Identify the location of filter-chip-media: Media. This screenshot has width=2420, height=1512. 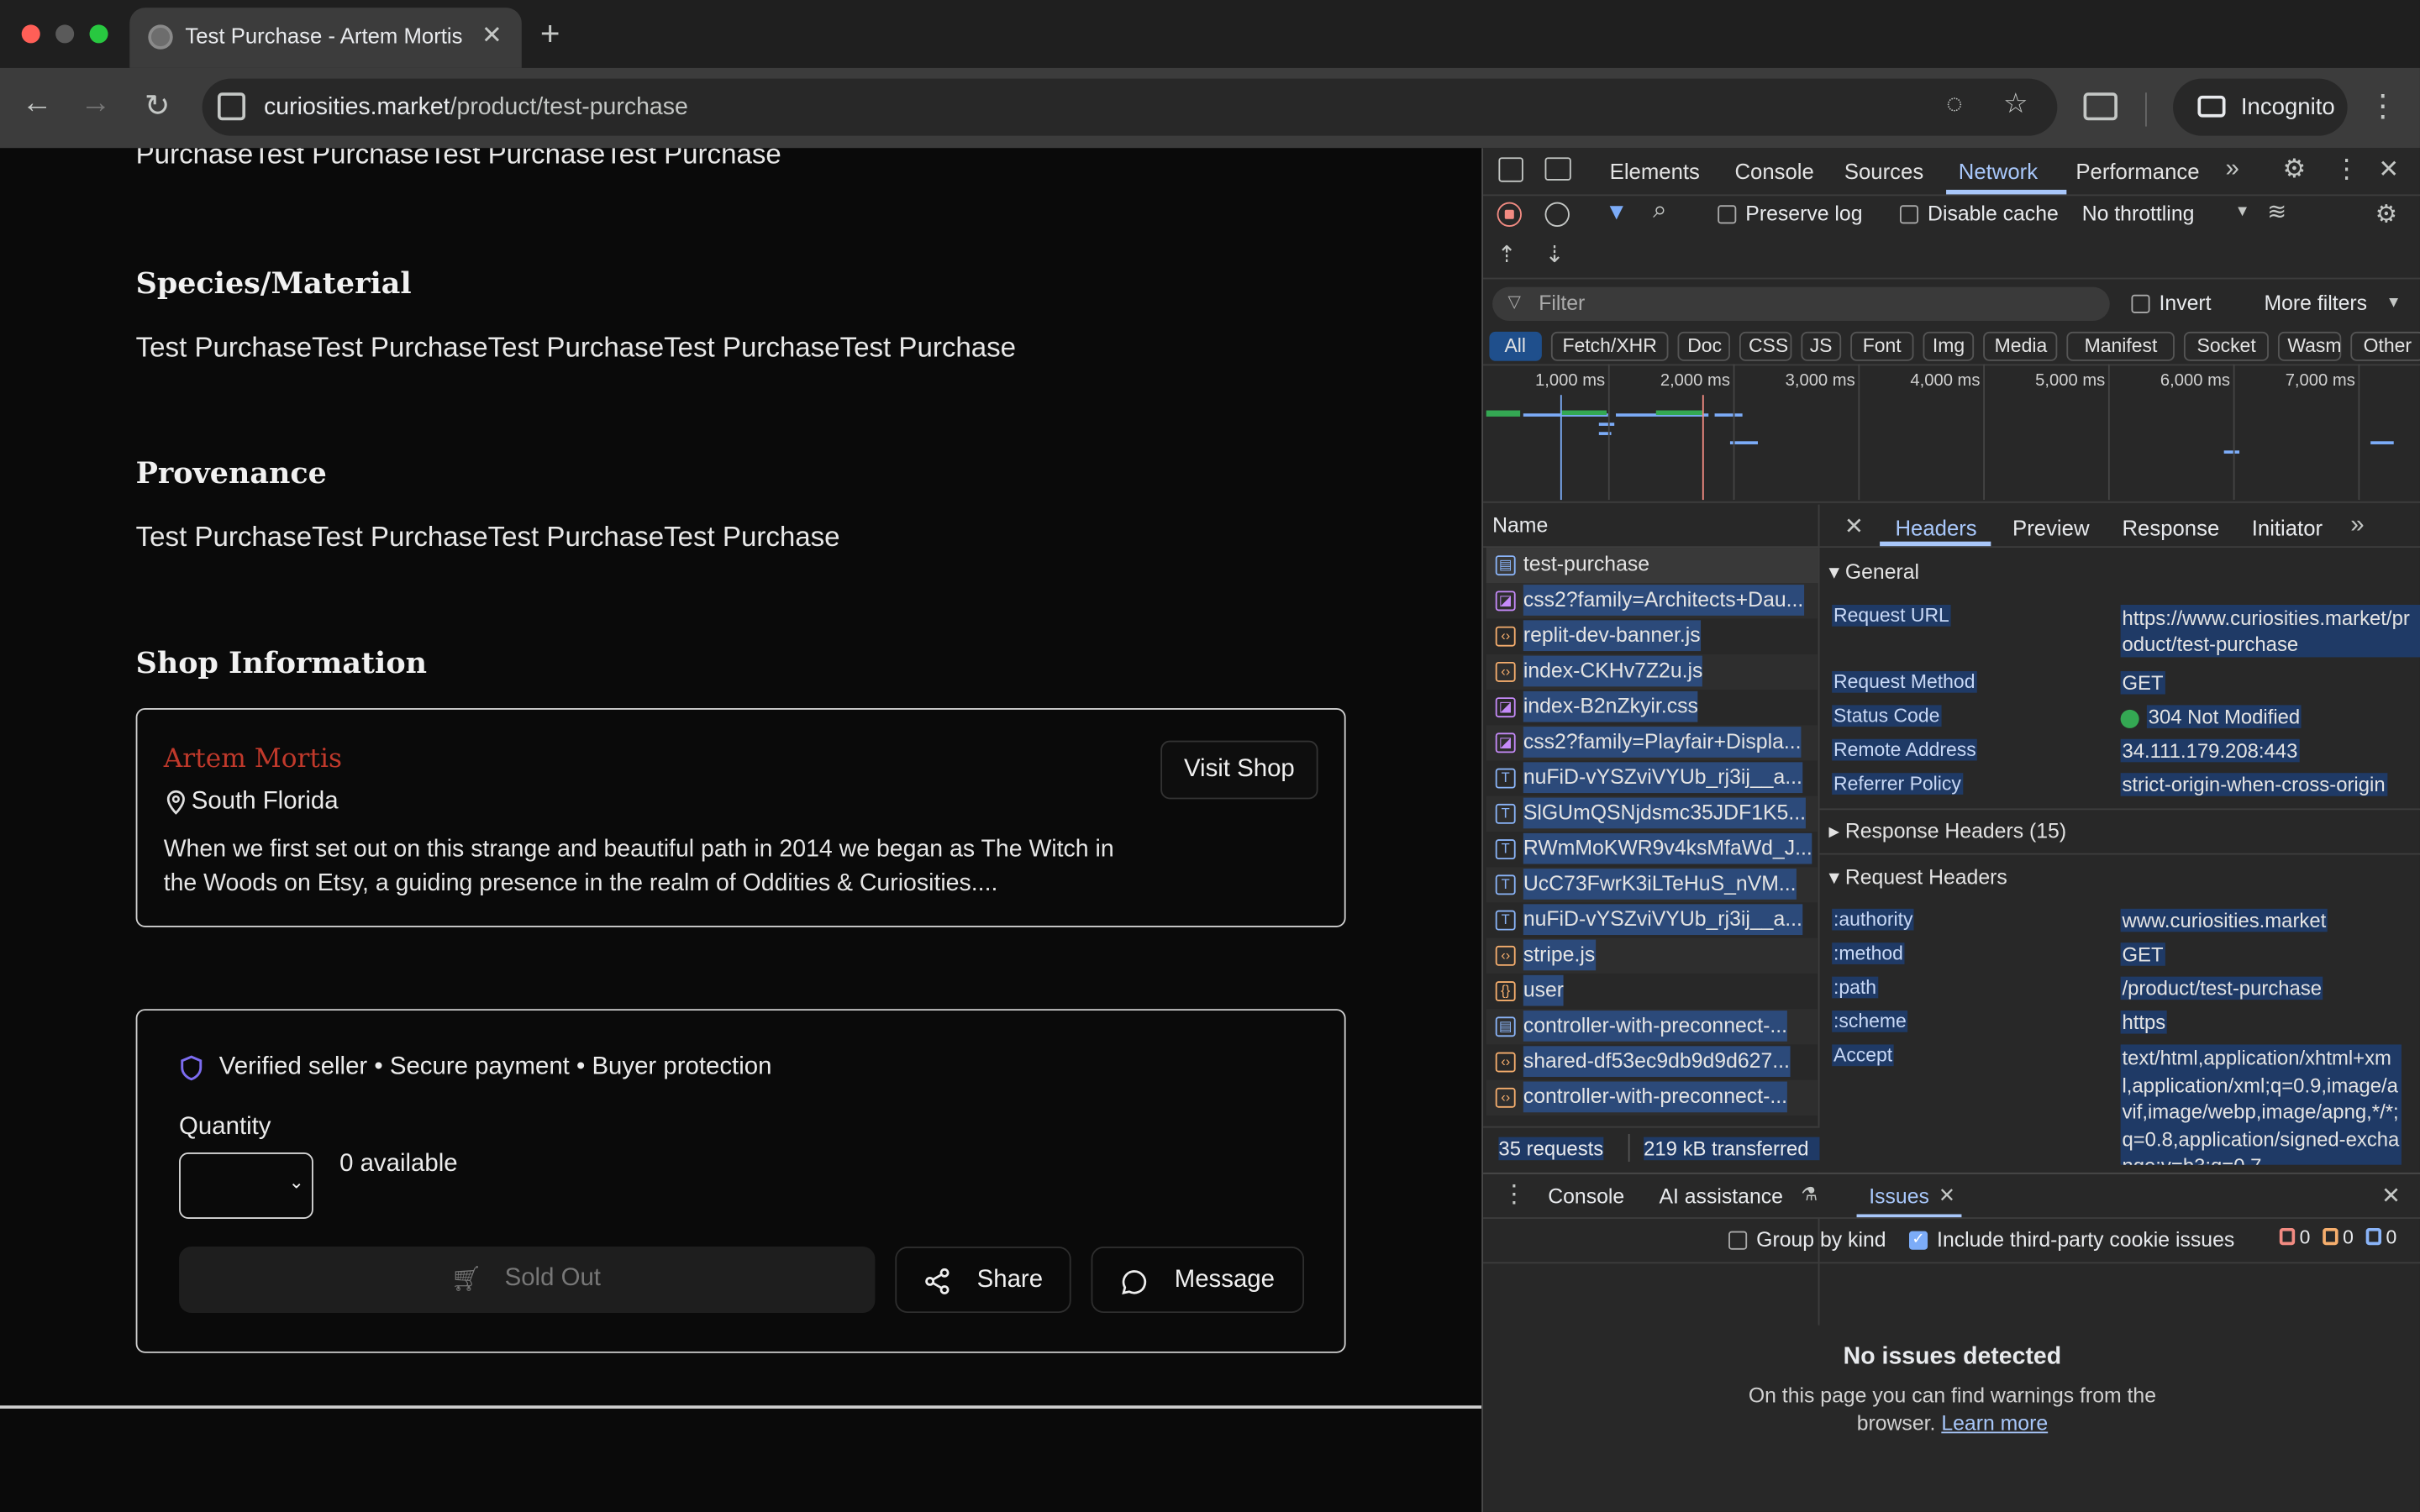
(2021, 346).